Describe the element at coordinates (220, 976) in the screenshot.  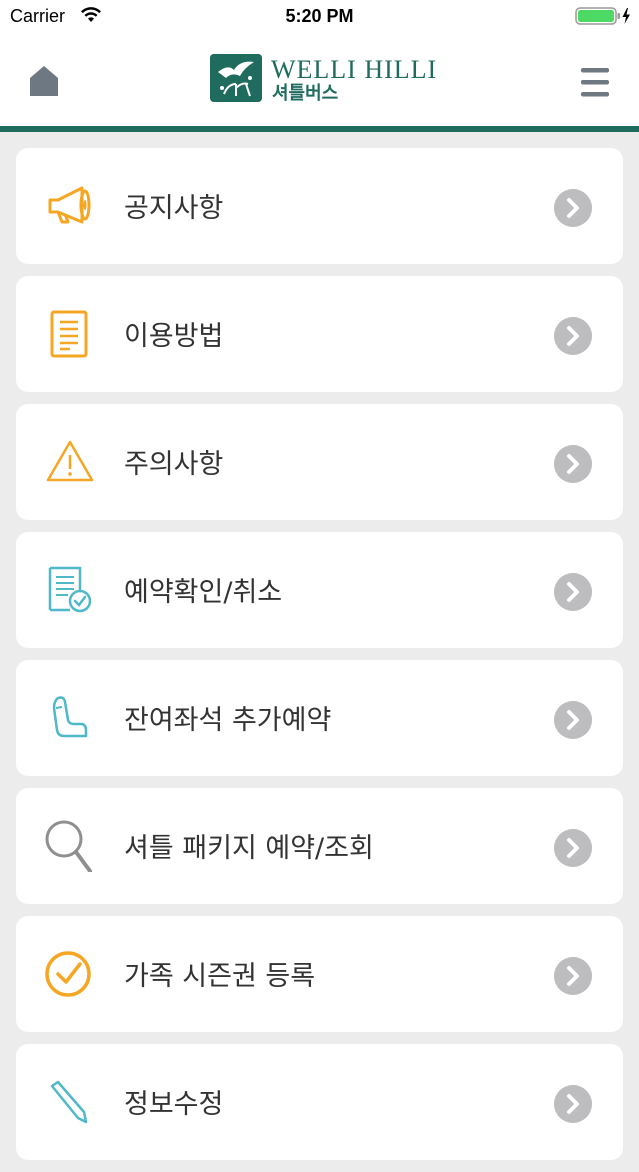
I see `menu-item-label: 가족 시즌권 등록` at that location.